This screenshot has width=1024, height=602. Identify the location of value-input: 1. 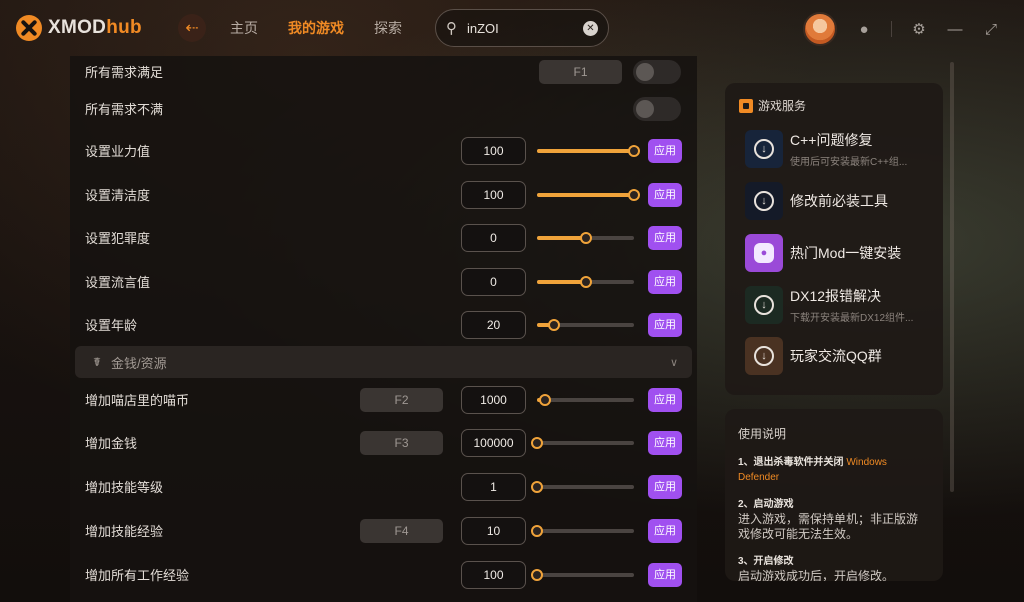
(493, 486).